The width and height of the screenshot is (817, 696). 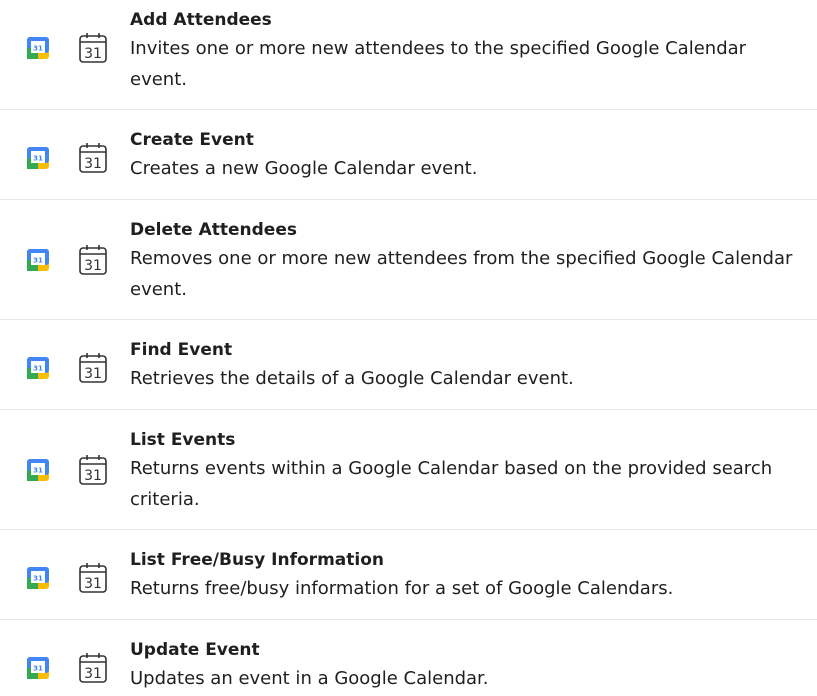 What do you see at coordinates (181, 350) in the screenshot?
I see `action-title: Find Event` at bounding box center [181, 350].